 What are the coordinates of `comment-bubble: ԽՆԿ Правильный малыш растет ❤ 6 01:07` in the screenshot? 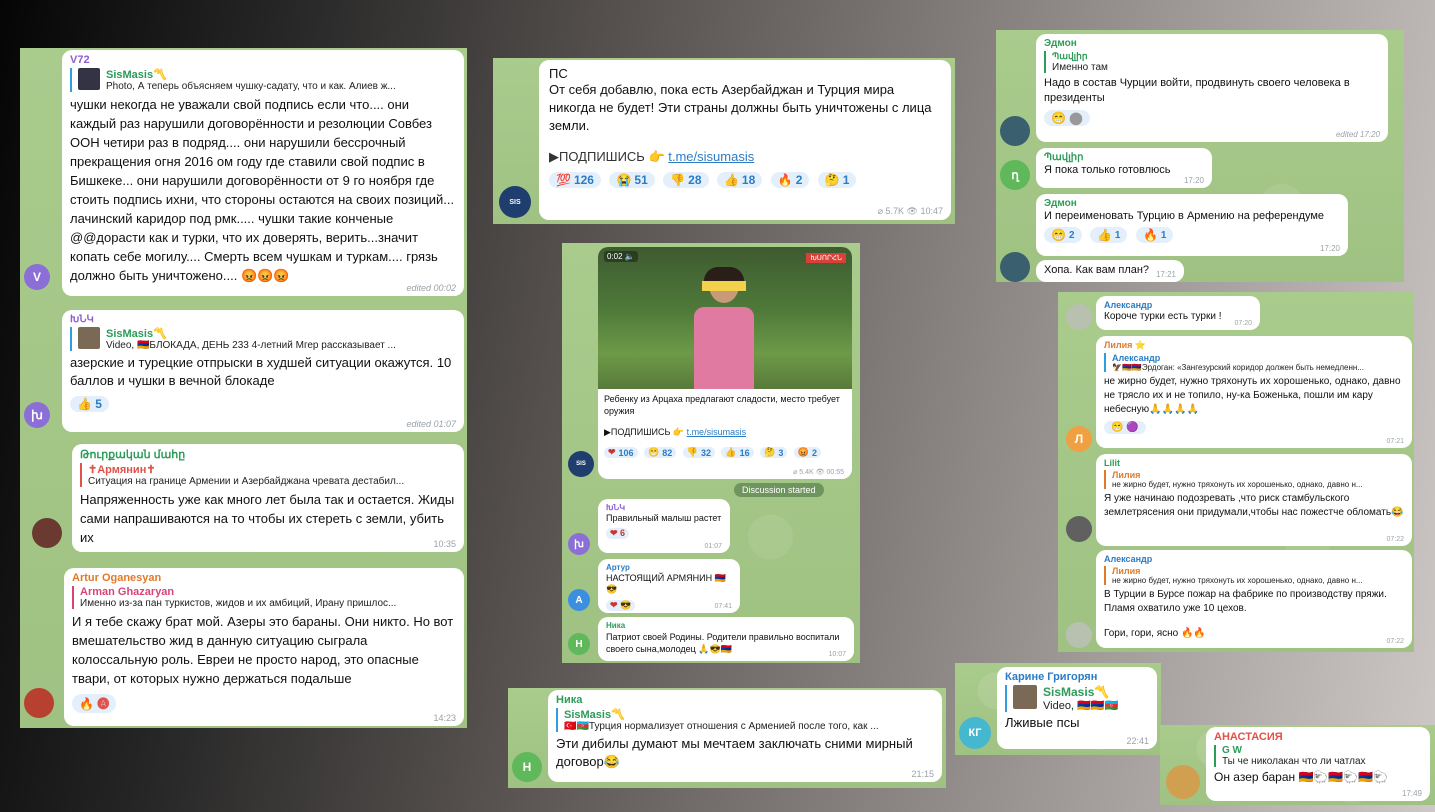 It's located at (664, 526).